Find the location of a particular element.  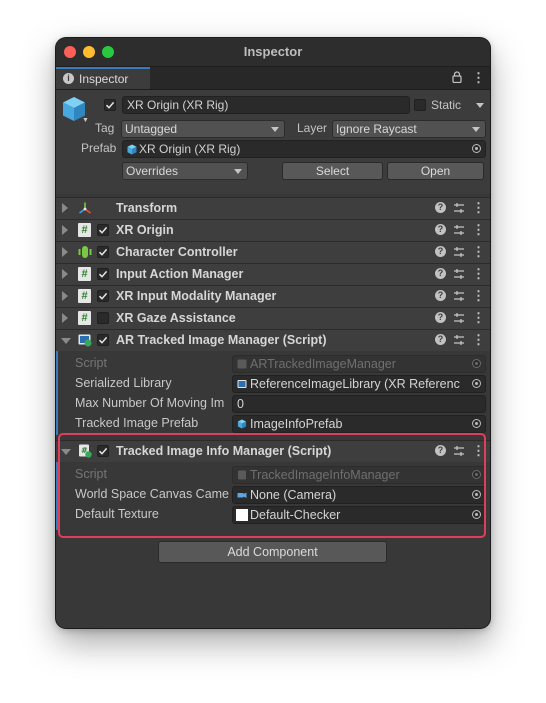

tag-label: Tag is located at coordinates (105, 128).